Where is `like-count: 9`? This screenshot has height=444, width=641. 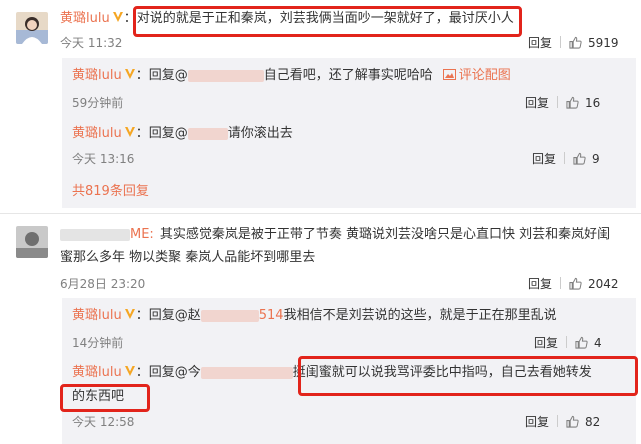 like-count: 9 is located at coordinates (596, 159).